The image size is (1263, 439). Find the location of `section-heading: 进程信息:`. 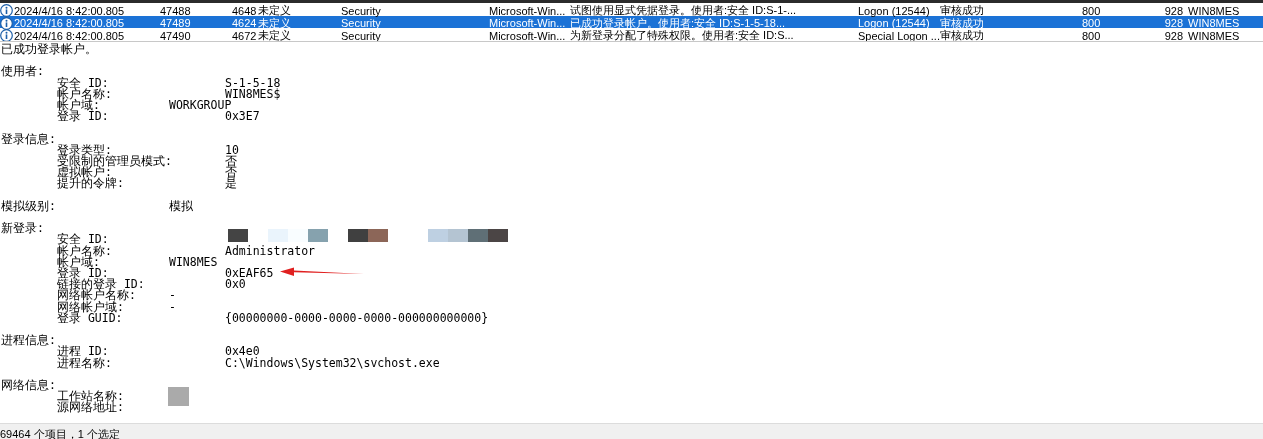

section-heading: 进程信息: is located at coordinates (28, 340).